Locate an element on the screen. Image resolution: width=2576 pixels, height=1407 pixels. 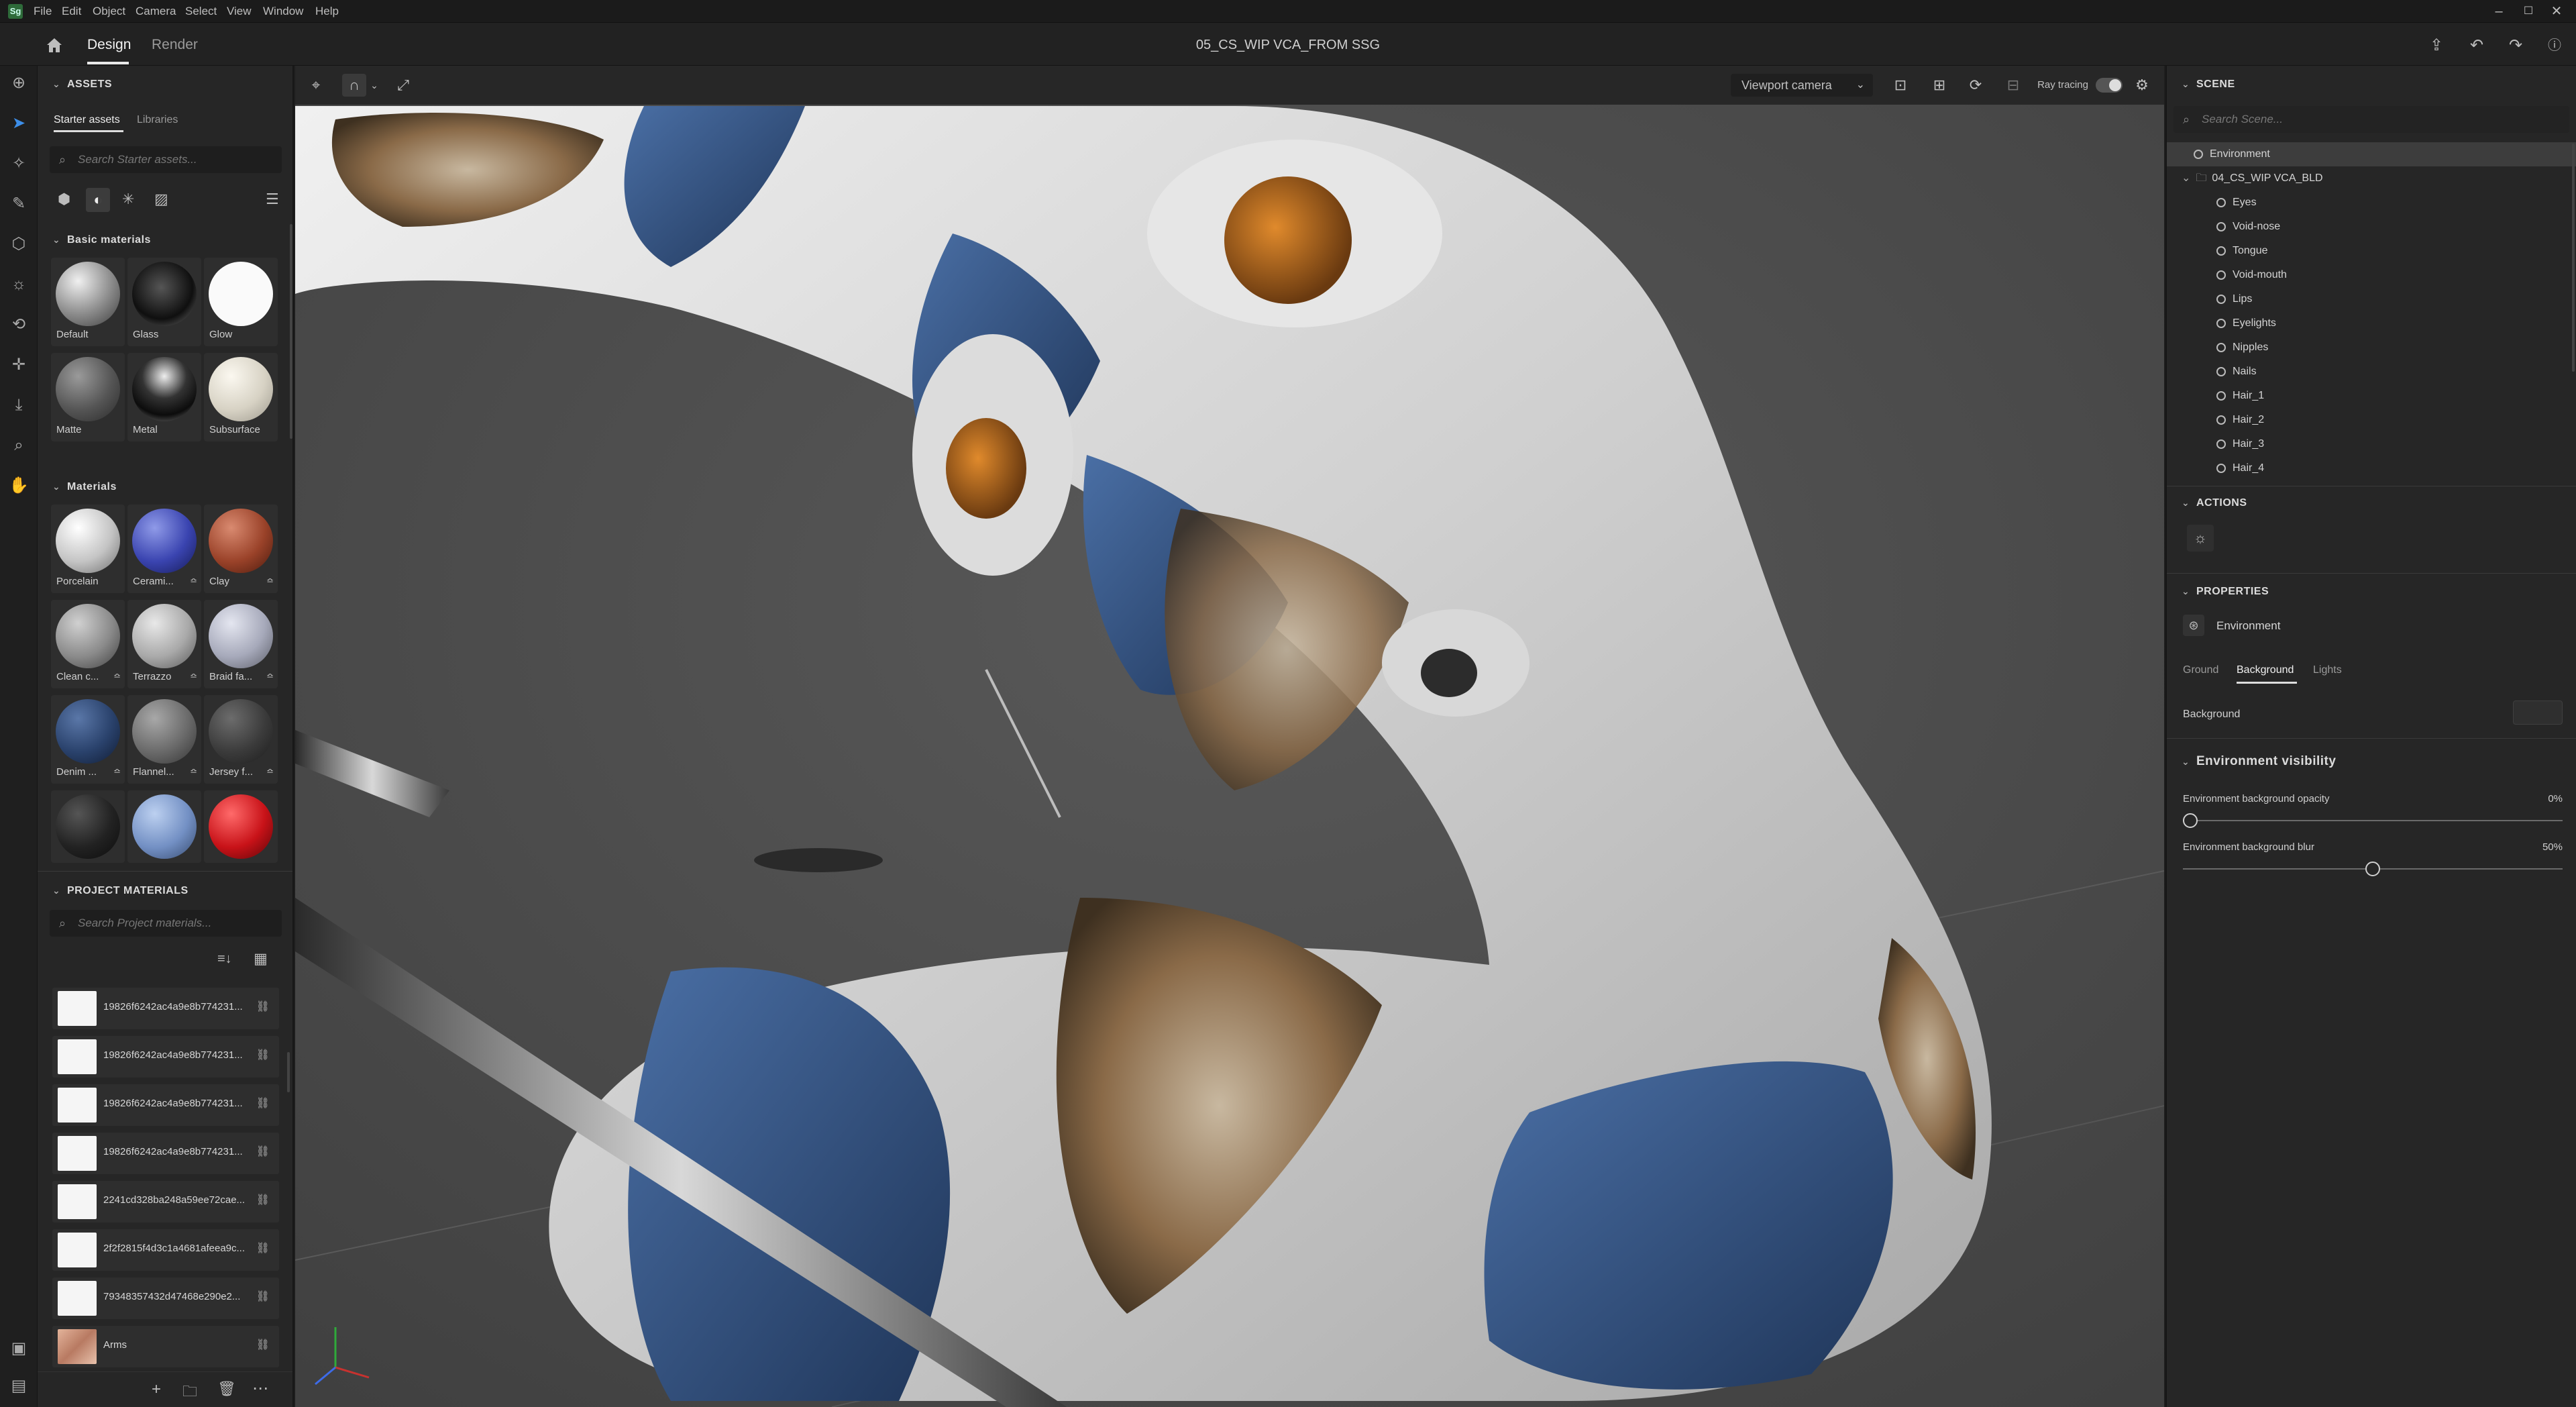
menu-window: Window is located at coordinates (283, 11).